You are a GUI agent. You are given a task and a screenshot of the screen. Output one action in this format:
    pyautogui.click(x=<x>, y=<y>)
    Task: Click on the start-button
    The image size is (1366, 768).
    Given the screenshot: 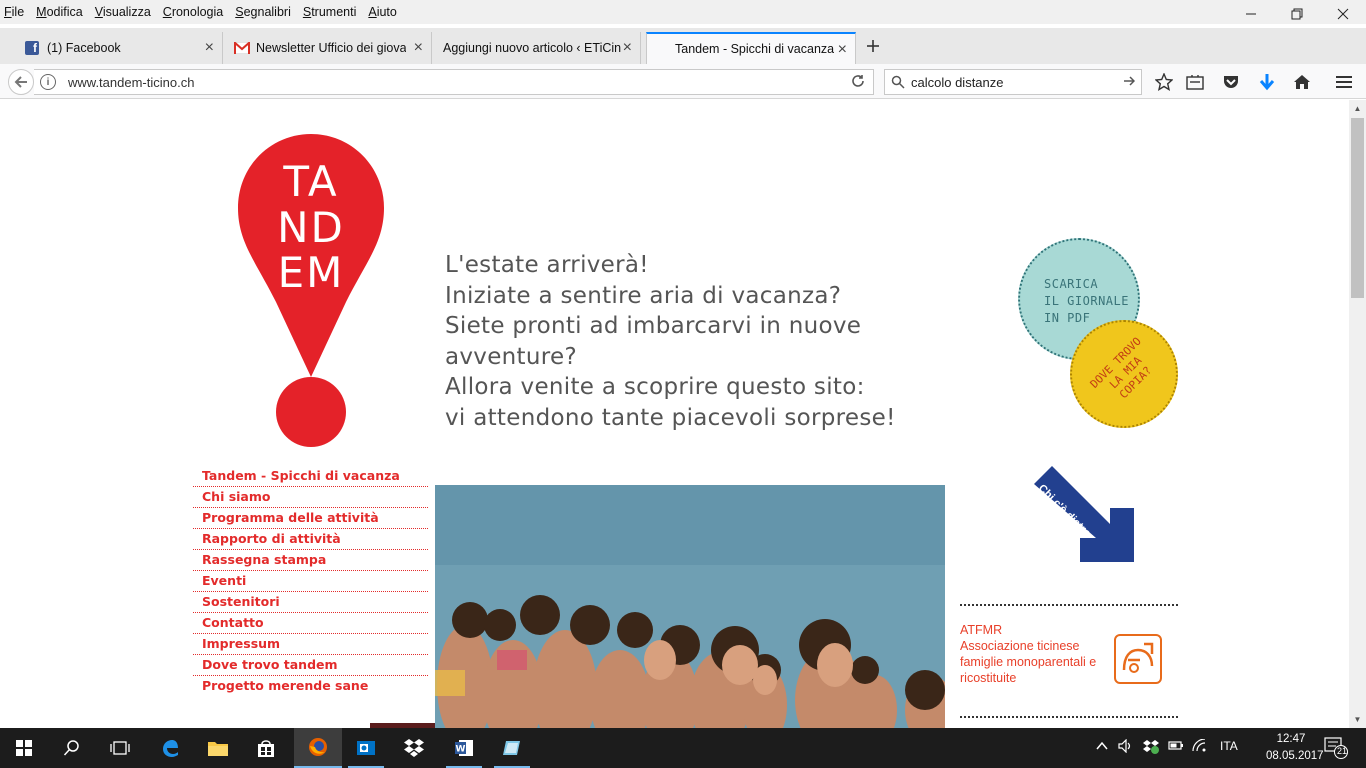 What is the action you would take?
    pyautogui.click(x=24, y=748)
    